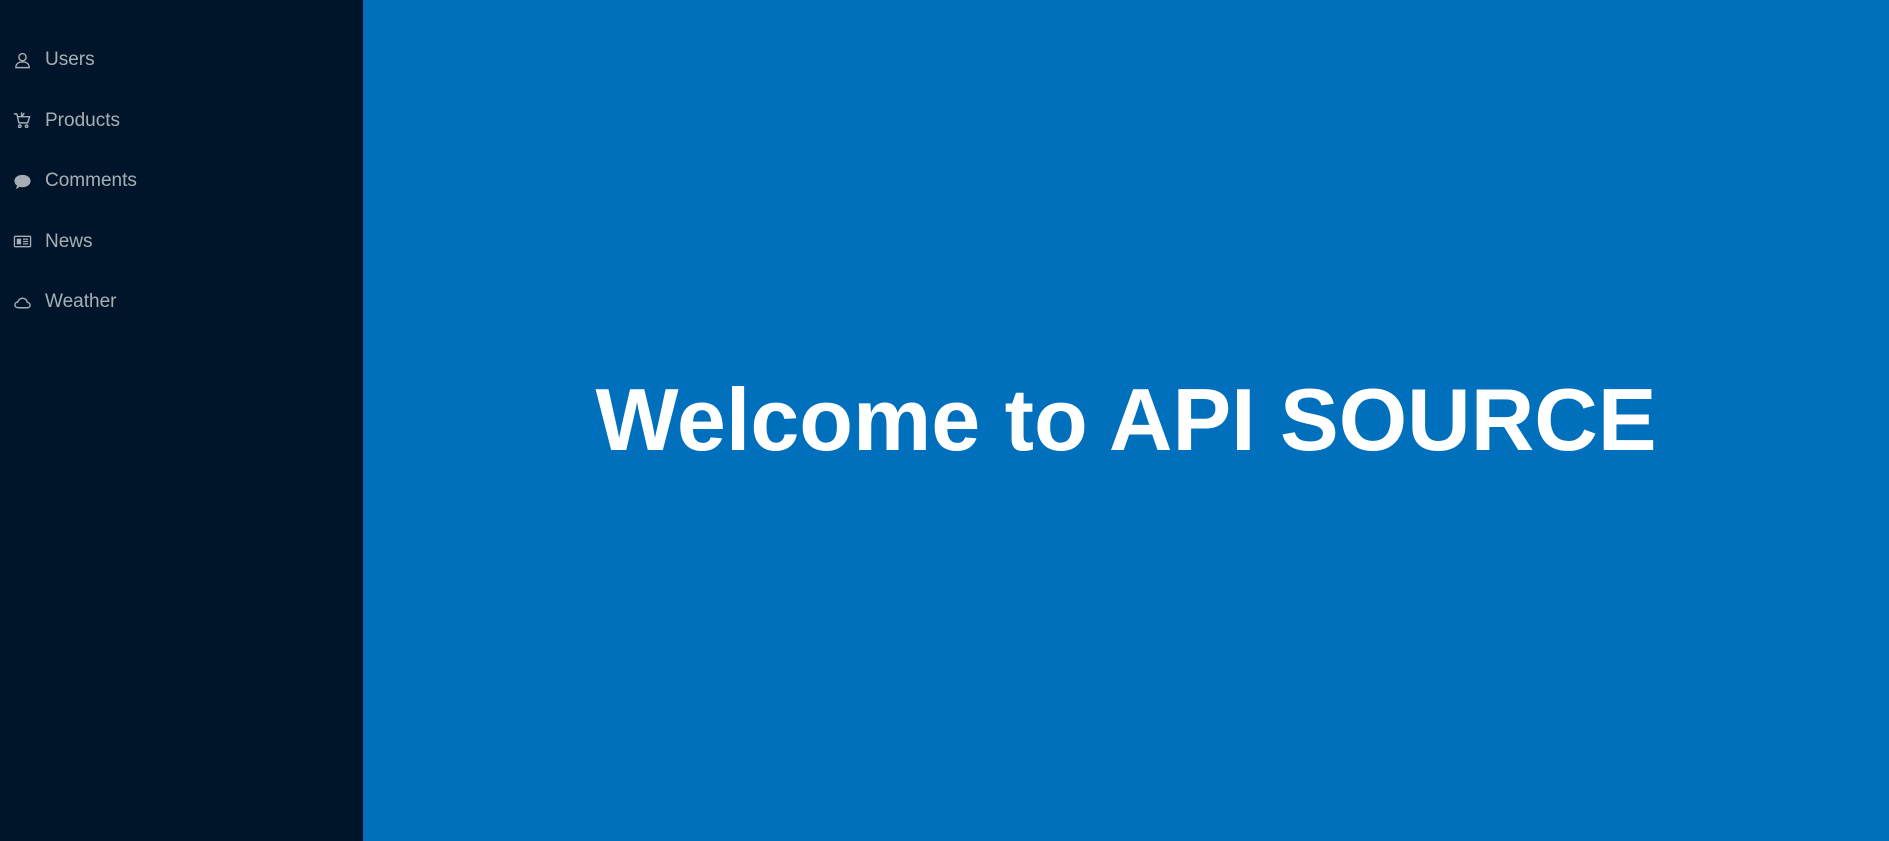 The width and height of the screenshot is (1889, 841). Describe the element at coordinates (181, 60) in the screenshot. I see `sidebar-item-users: Users` at that location.